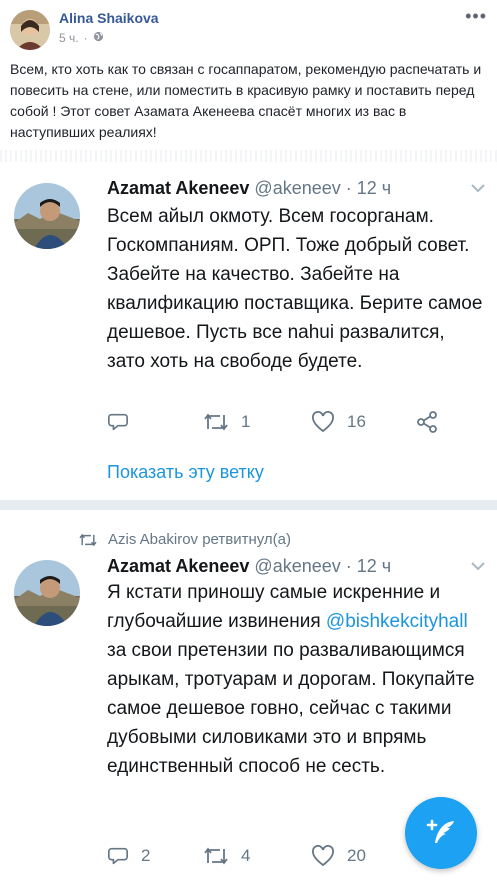 The width and height of the screenshot is (497, 884). What do you see at coordinates (109, 18) in the screenshot?
I see `author-name: Alina Shaikova` at bounding box center [109, 18].